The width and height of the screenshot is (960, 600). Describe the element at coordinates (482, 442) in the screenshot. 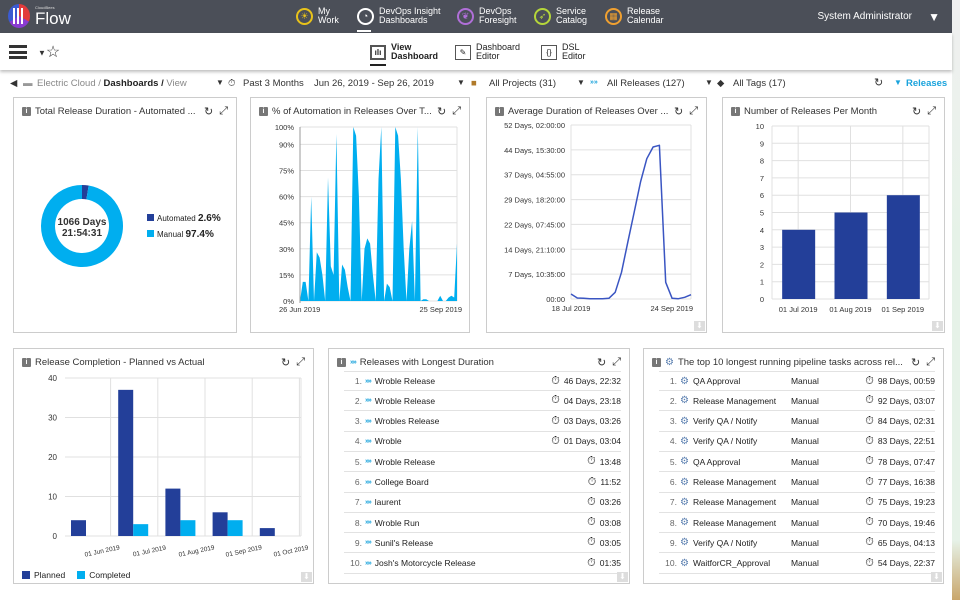

I see `release-row: 4.»» Wroble ⏱ 01 Days, 03:04` at that location.